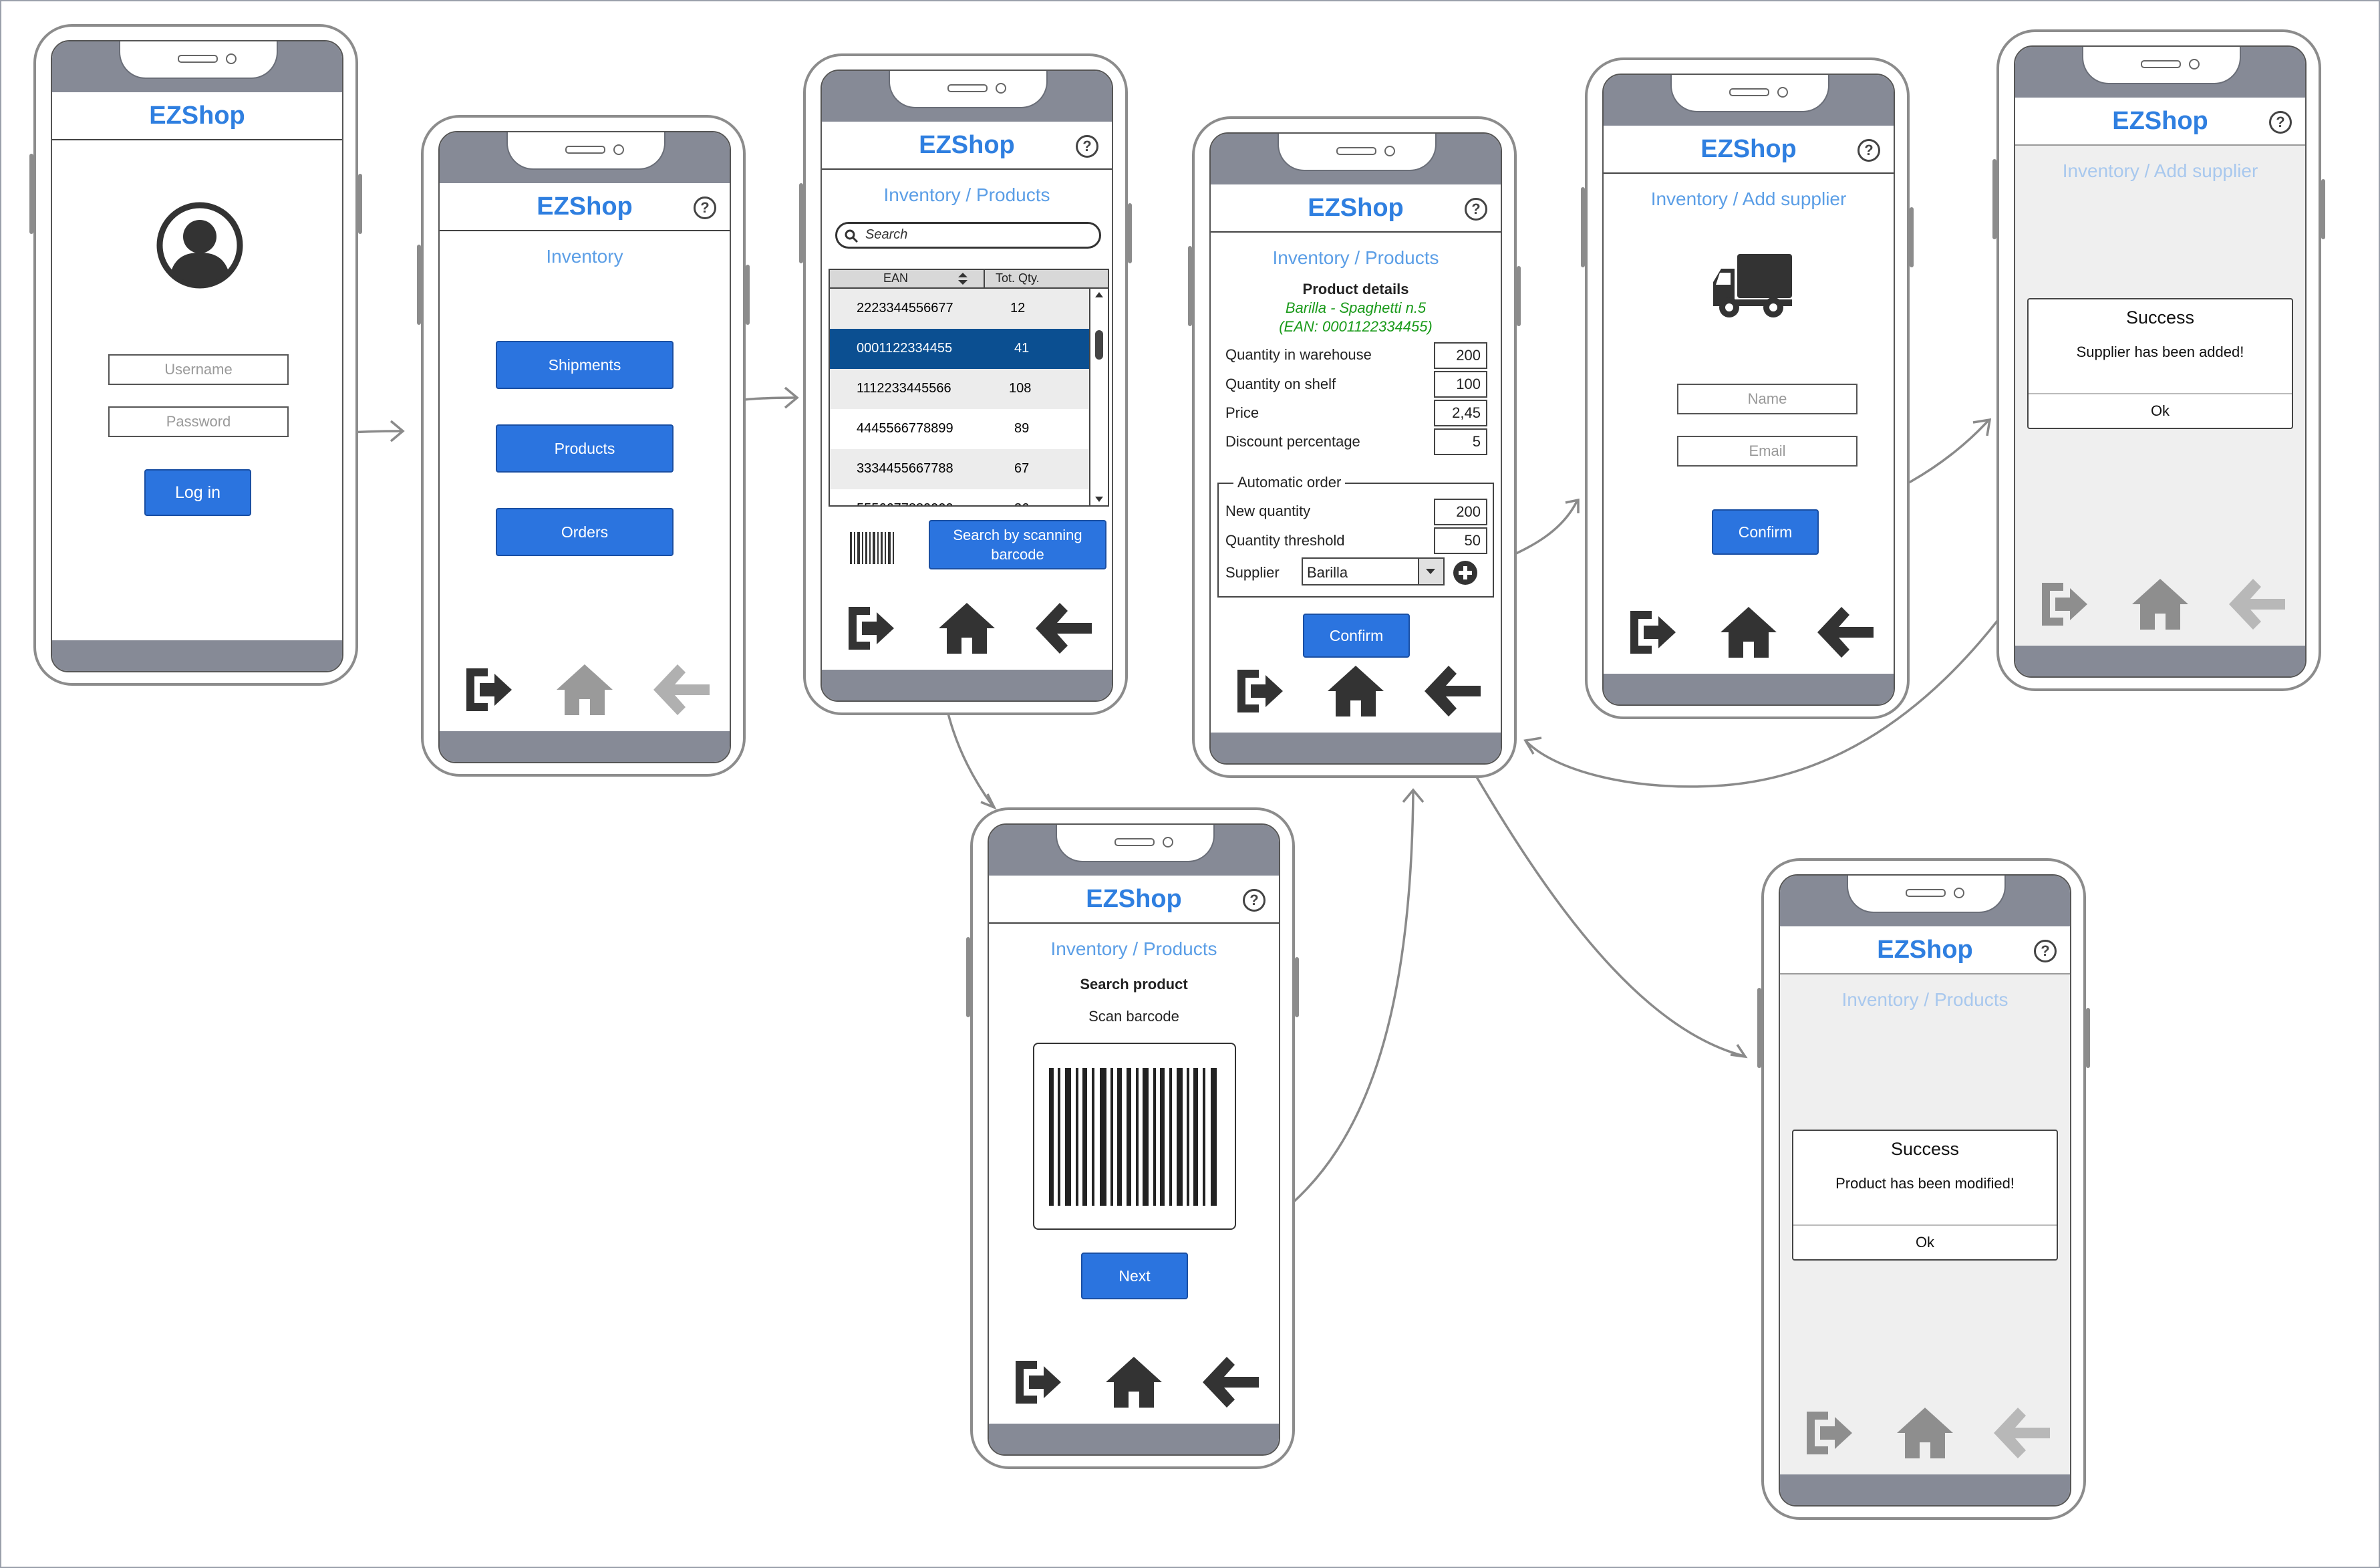 This screenshot has width=2380, height=1568. Describe the element at coordinates (1018, 544) in the screenshot. I see `scan-barcode-button: Search by scanning barcode` at that location.